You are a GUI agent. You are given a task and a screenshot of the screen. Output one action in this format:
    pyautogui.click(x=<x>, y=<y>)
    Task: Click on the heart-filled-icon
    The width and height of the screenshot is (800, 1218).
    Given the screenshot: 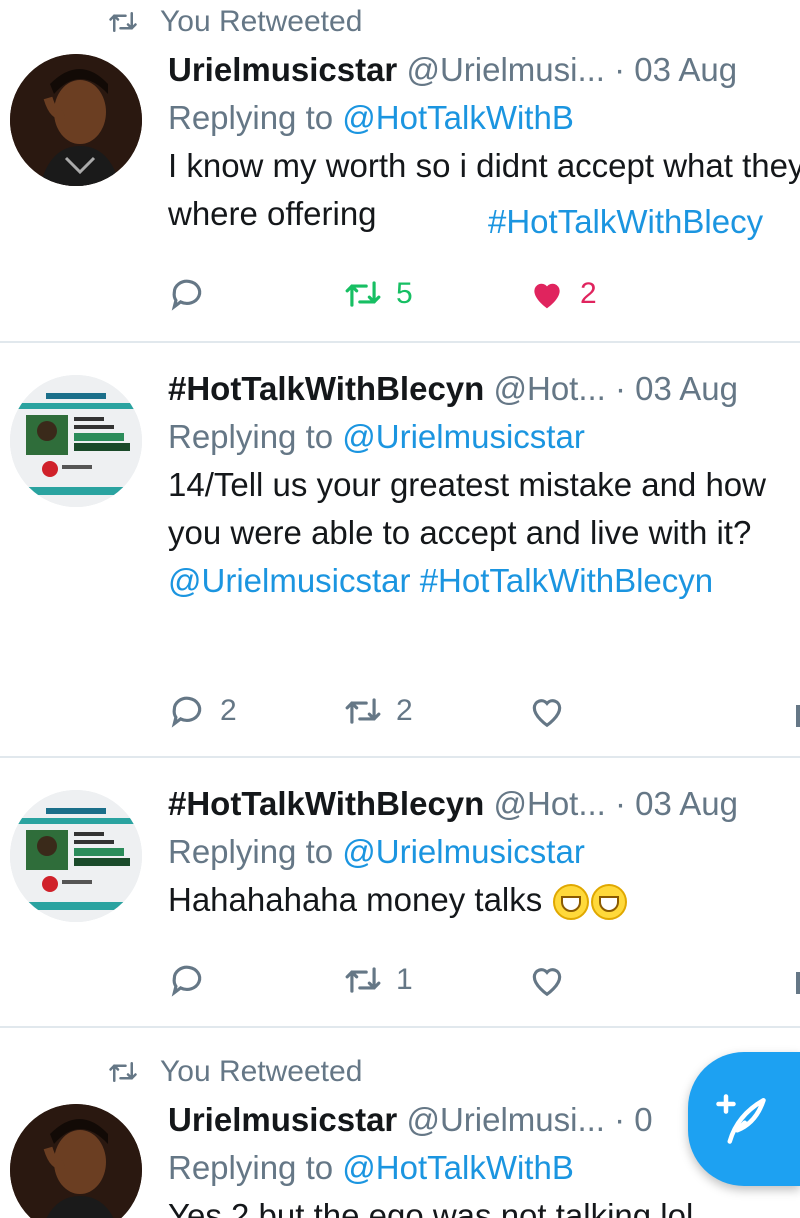 What is the action you would take?
    pyautogui.click(x=547, y=296)
    